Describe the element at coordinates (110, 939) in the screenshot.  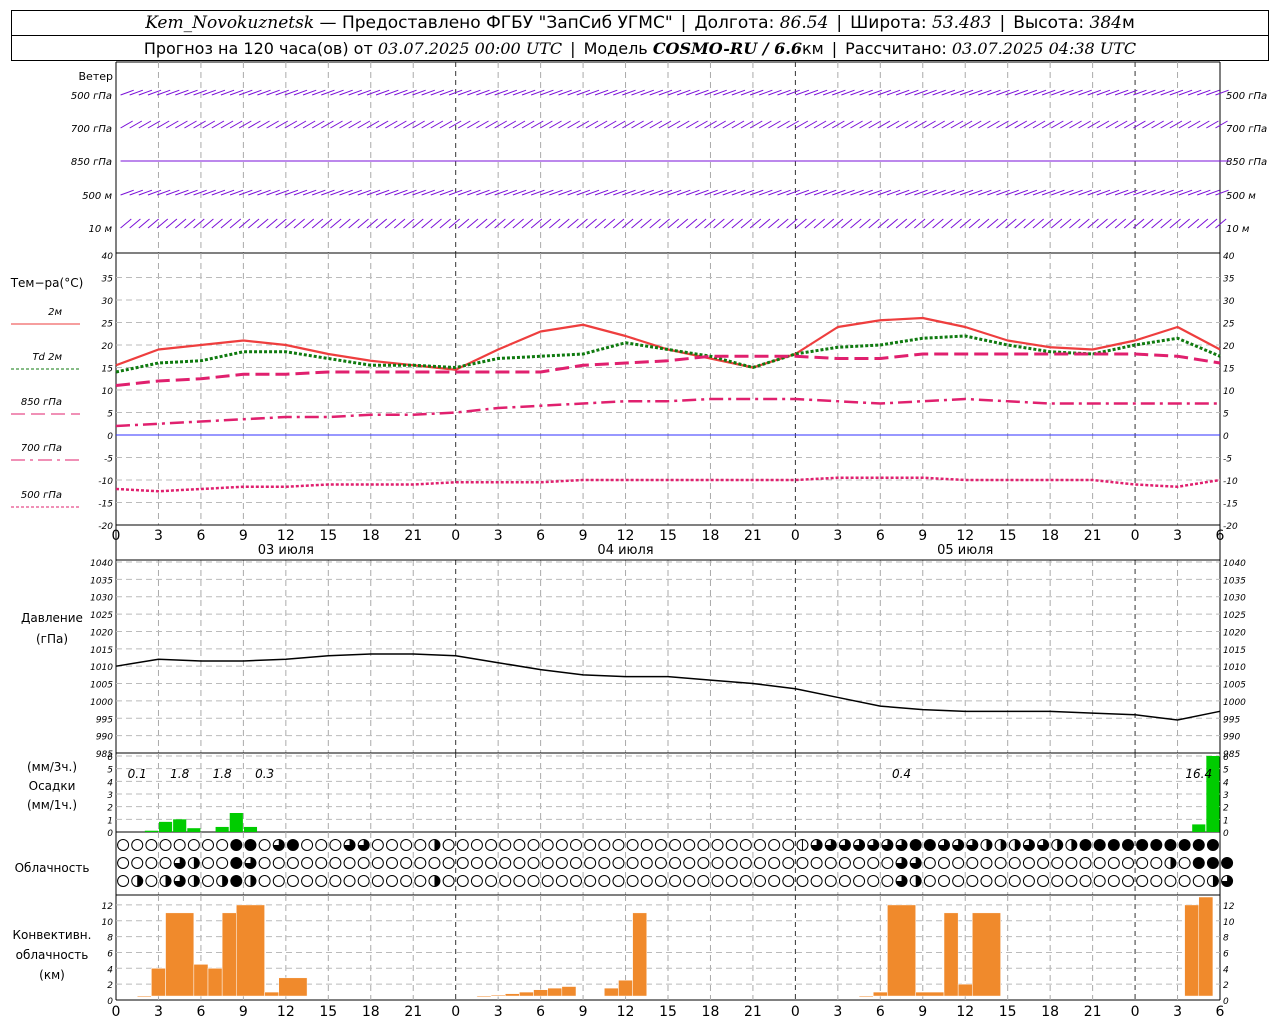
I see `conv-tick-left: 8` at that location.